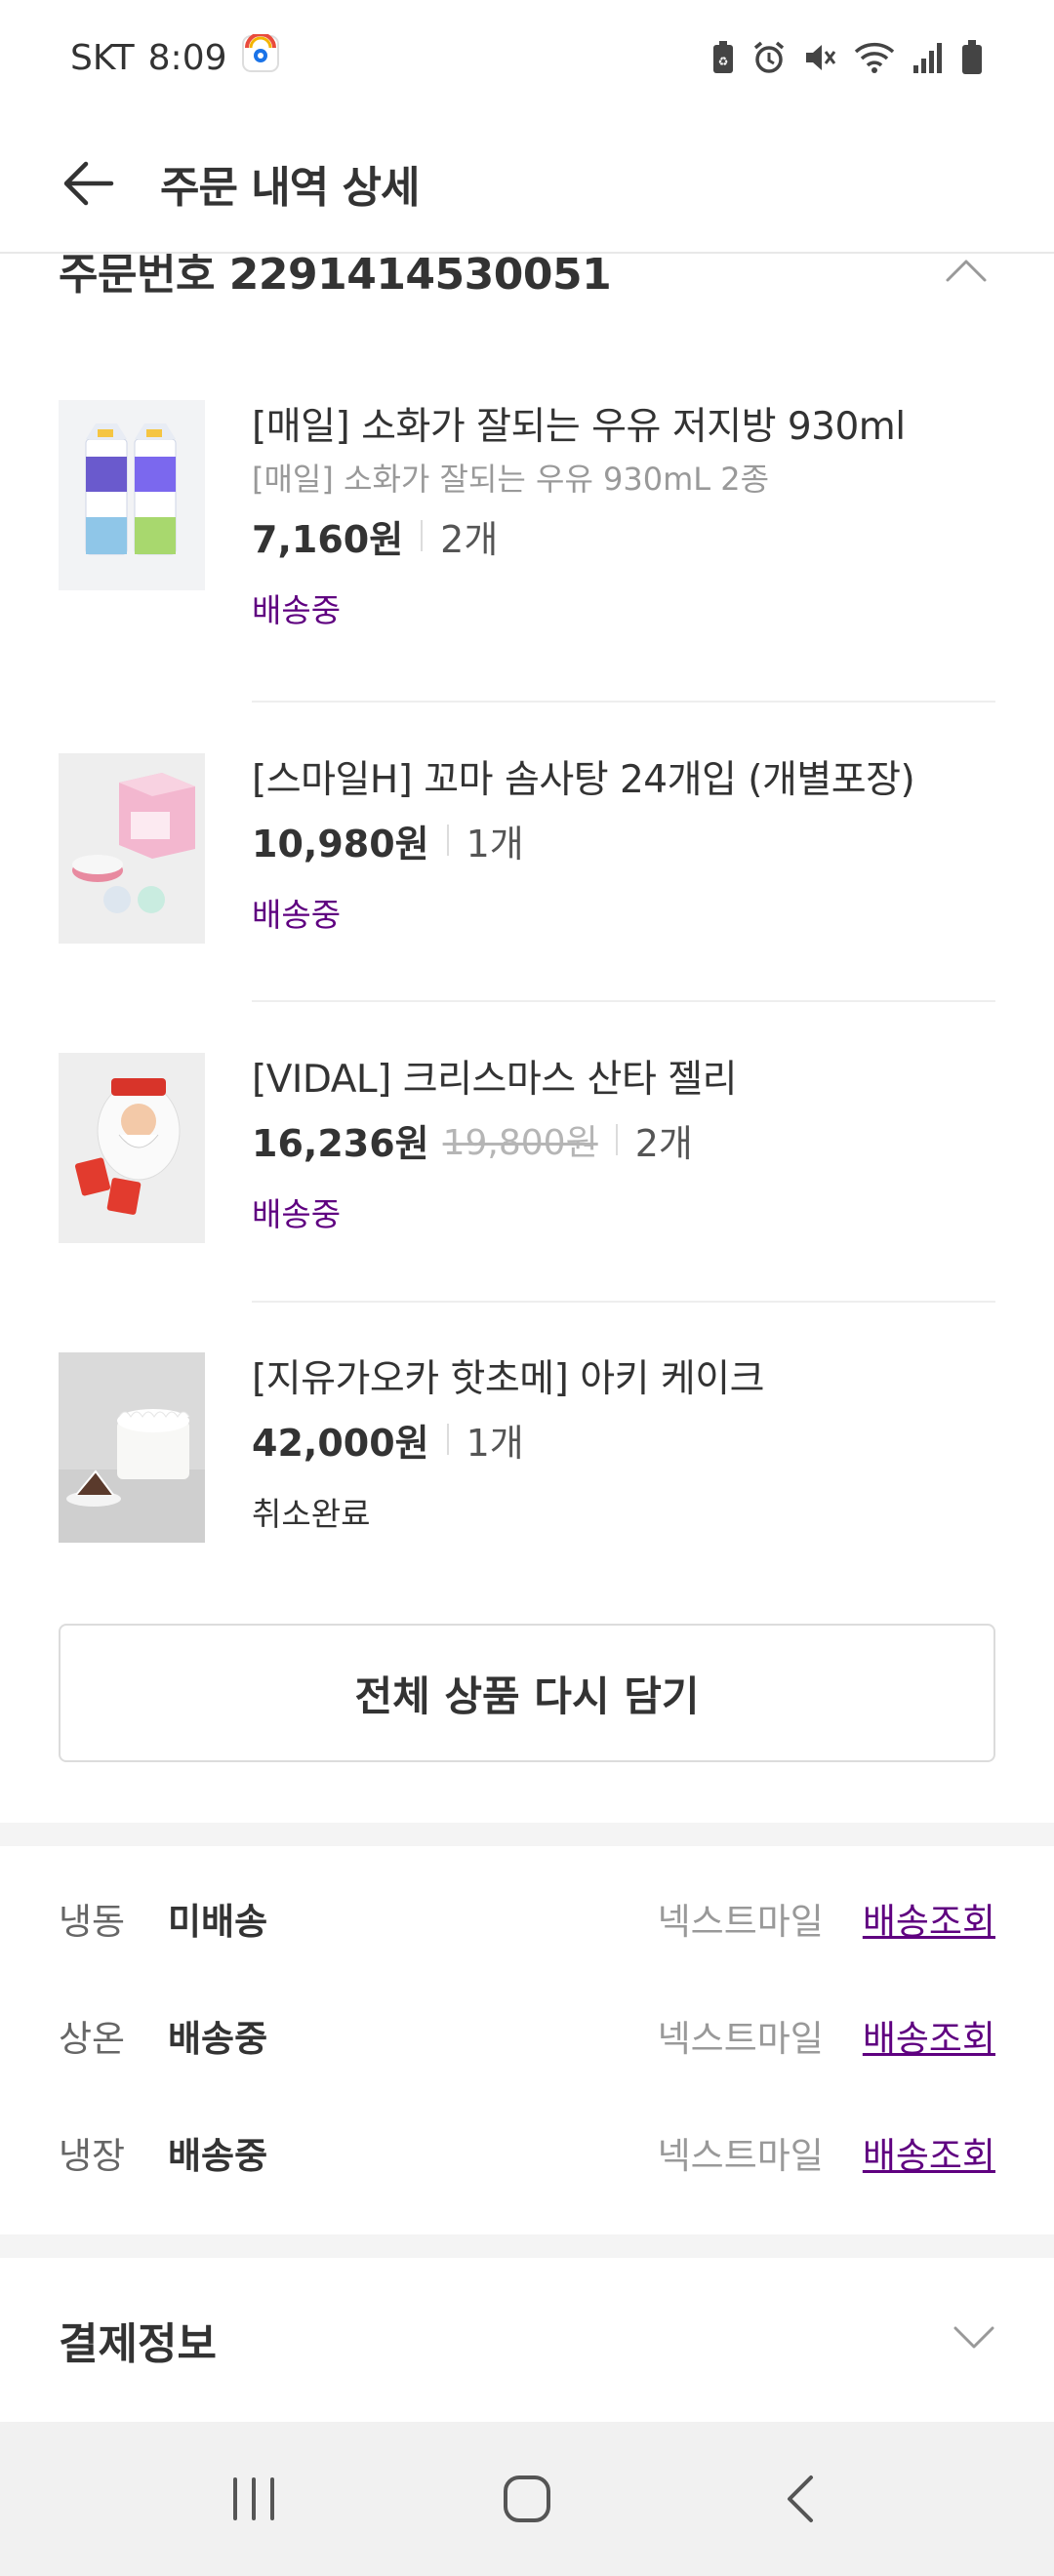 The width and height of the screenshot is (1054, 2576). Describe the element at coordinates (974, 2340) in the screenshot. I see `chevron-down-icon` at that location.